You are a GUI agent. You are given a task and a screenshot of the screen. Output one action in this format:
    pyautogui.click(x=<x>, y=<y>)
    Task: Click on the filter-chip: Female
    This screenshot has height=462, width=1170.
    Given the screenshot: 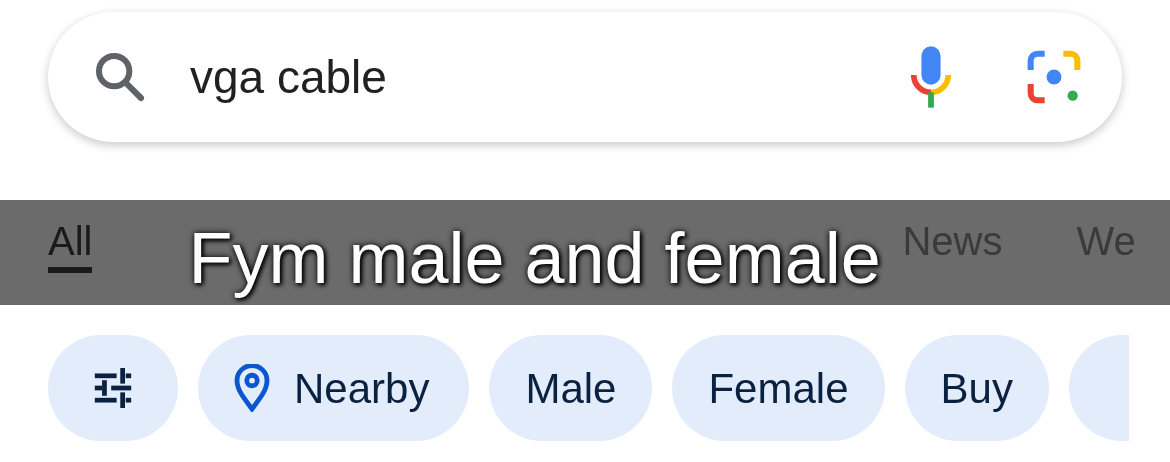 What is the action you would take?
    pyautogui.click(x=778, y=388)
    